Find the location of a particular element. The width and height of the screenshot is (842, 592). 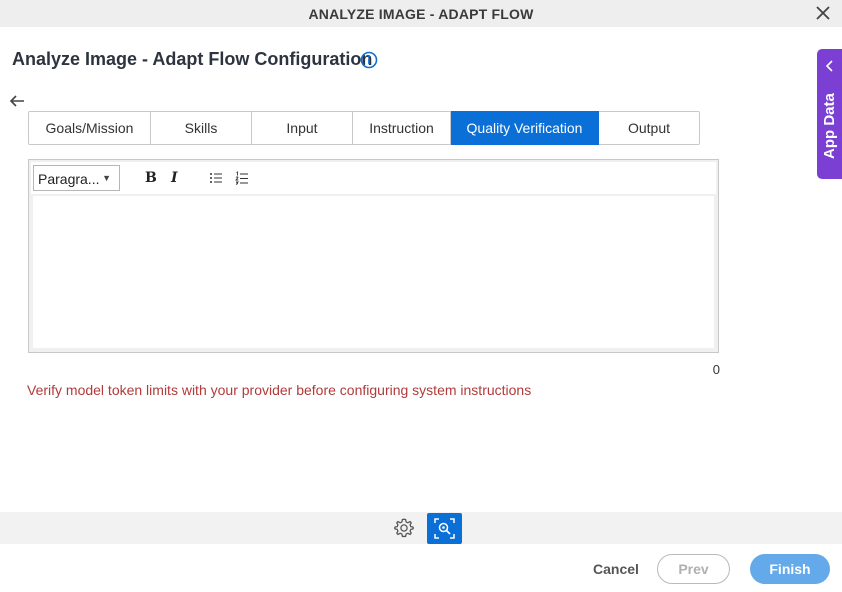

back-arrow-icon is located at coordinates (17, 101).